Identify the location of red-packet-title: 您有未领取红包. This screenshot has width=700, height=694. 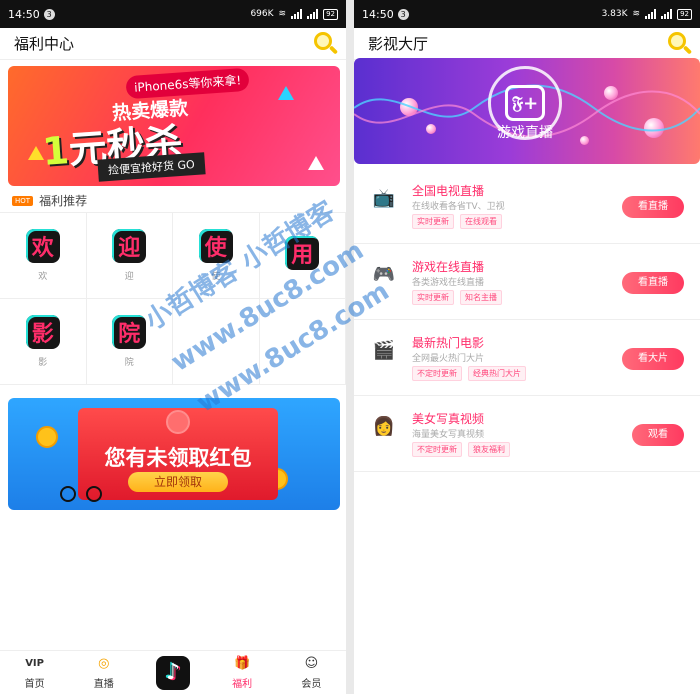
(178, 458).